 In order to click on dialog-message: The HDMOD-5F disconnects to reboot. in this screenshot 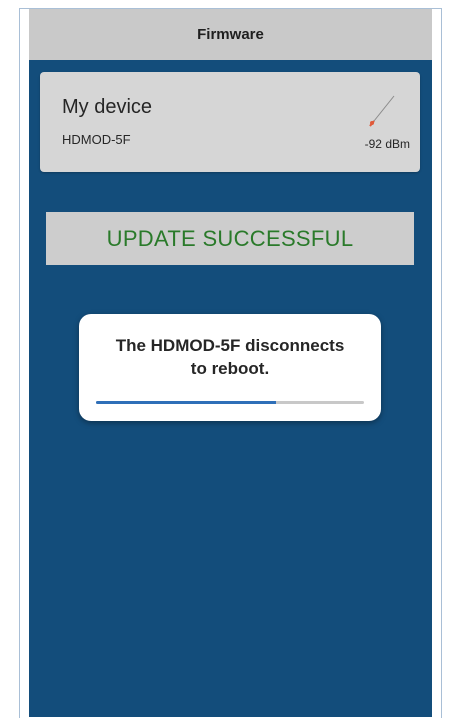, I will do `click(230, 357)`.